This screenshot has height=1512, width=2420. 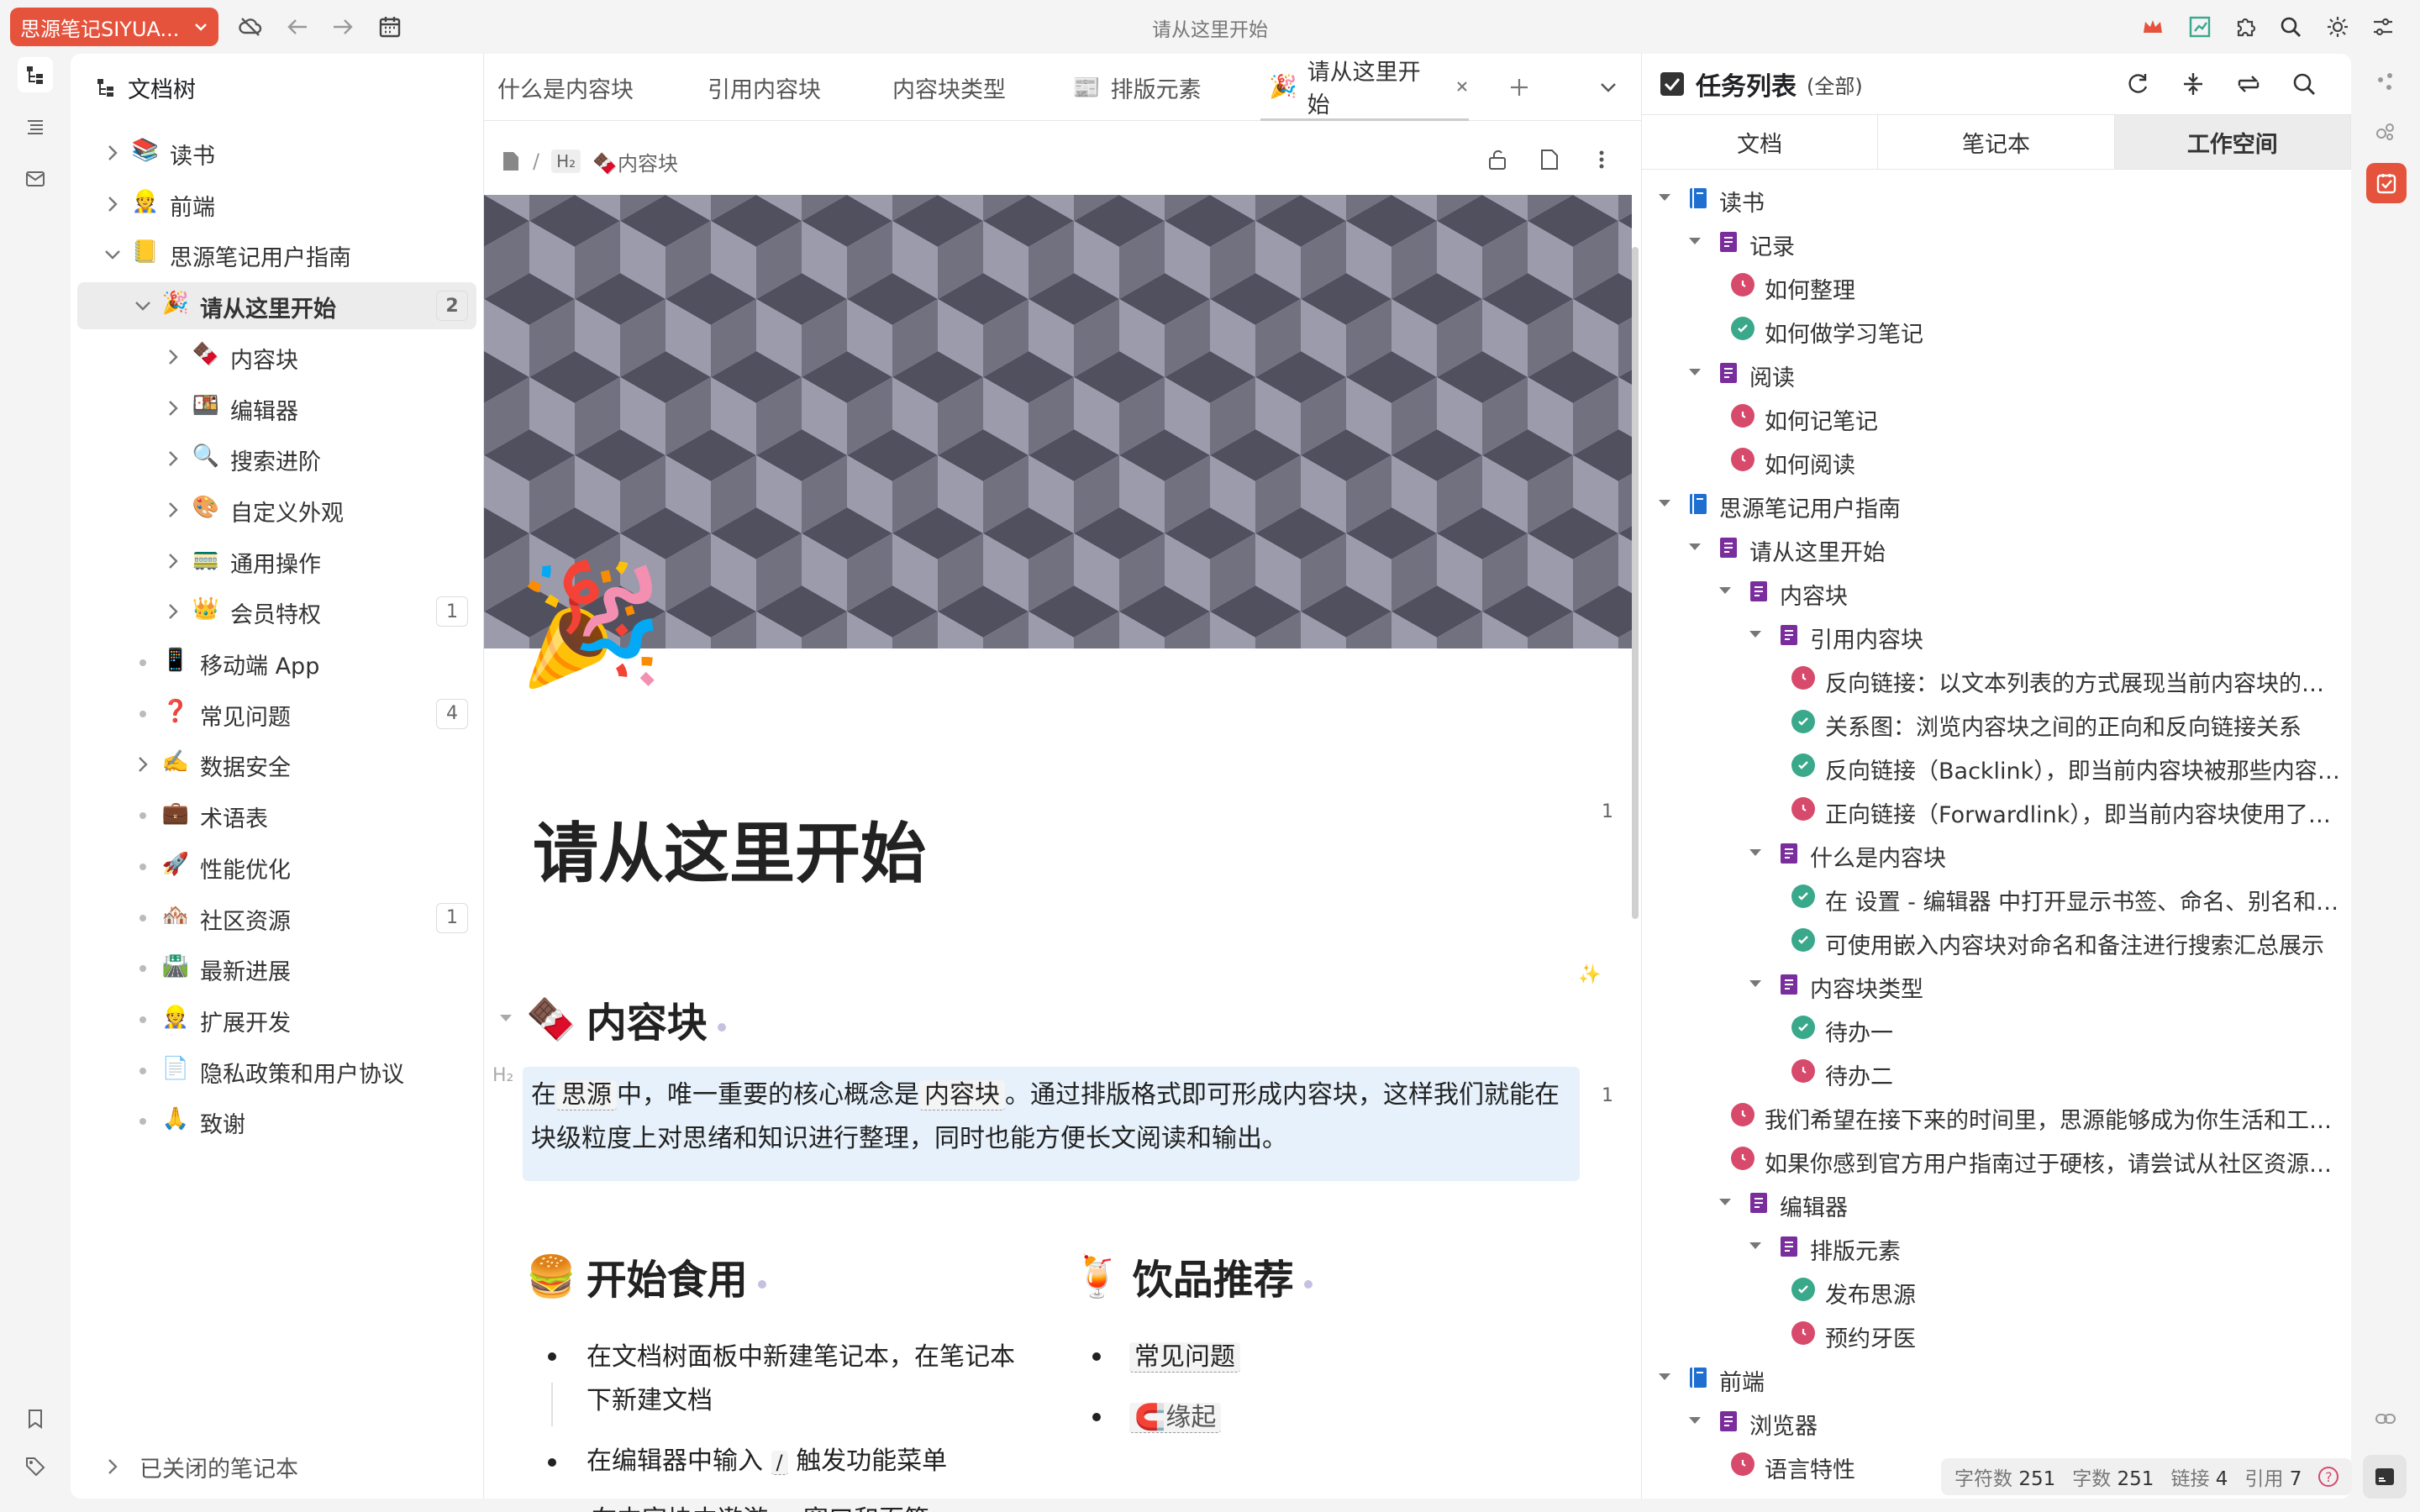 What do you see at coordinates (1995, 1377) in the screenshot?
I see `task-row: 前端` at bounding box center [1995, 1377].